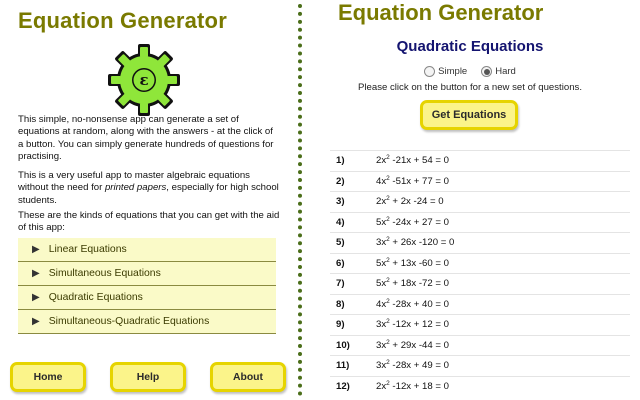 This screenshot has height=400, width=640. Describe the element at coordinates (453, 71) in the screenshot. I see `simple-radio-label: Simple` at that location.